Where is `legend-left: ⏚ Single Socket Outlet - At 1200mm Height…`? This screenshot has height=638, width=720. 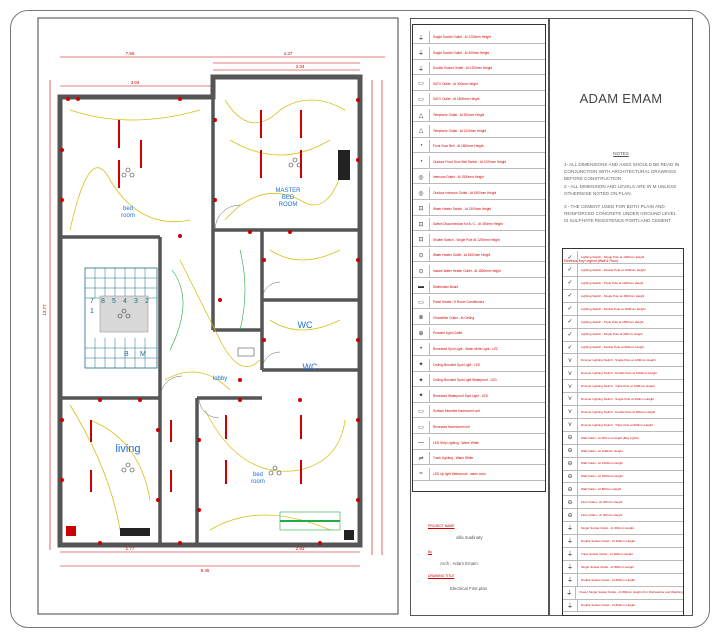 legend-left: ⏚ Single Socket Outlet - At 1200mm Height… is located at coordinates (479, 258).